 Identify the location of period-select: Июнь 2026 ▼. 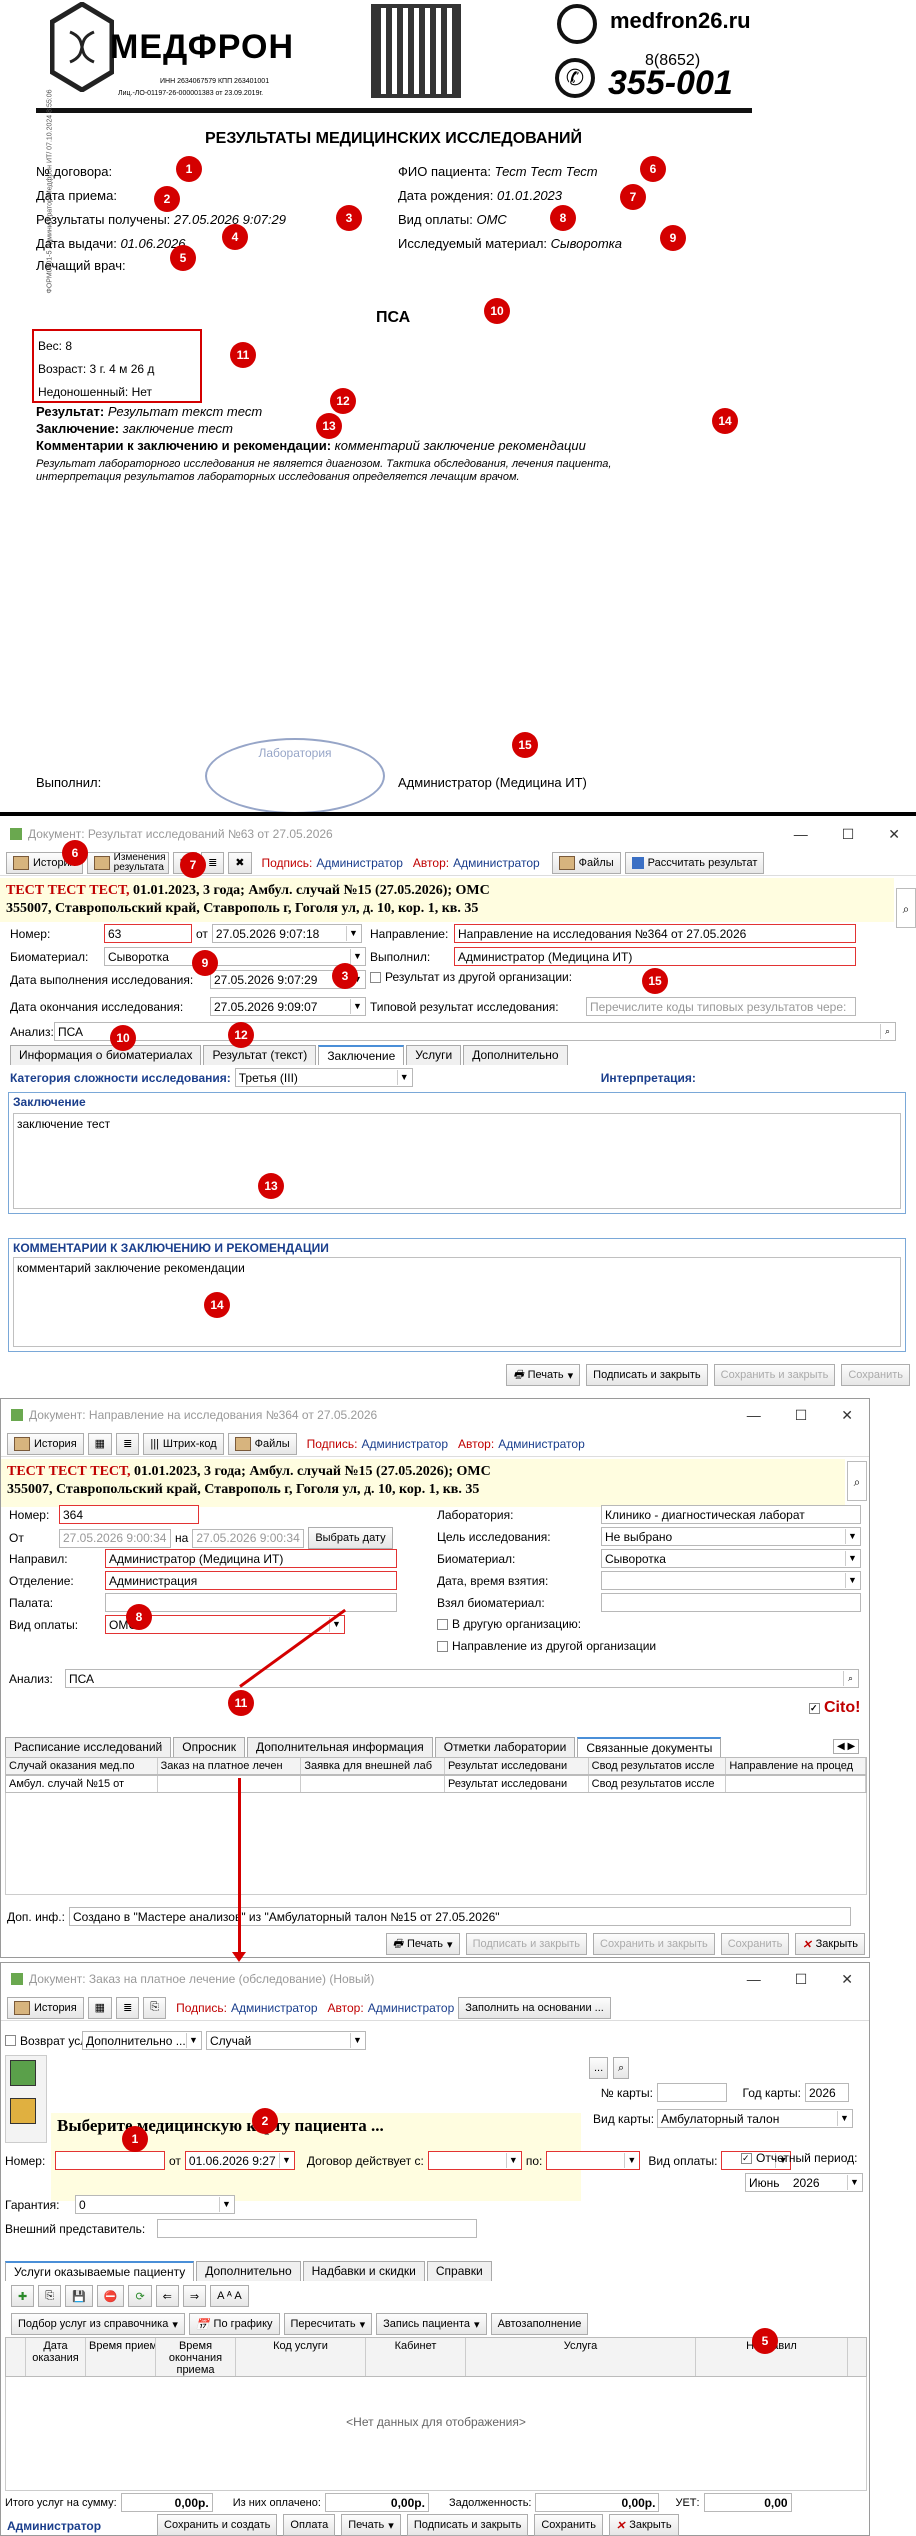
(804, 2182).